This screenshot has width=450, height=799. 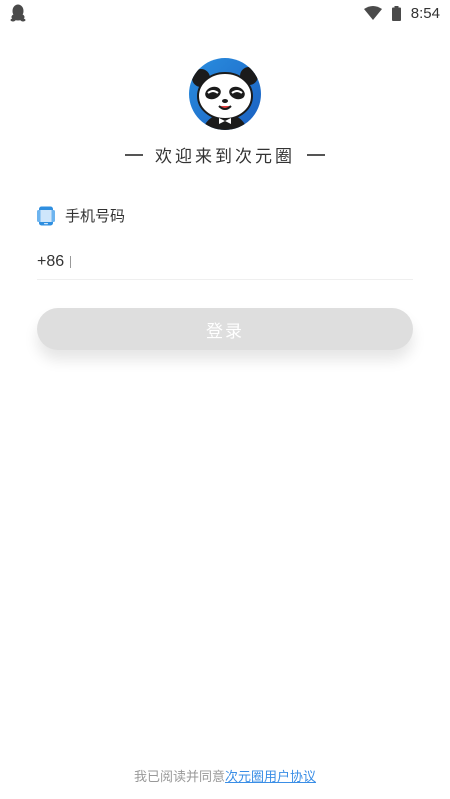 I want to click on agreement-prefix: 我已阅读并同意, so click(x=179, y=777).